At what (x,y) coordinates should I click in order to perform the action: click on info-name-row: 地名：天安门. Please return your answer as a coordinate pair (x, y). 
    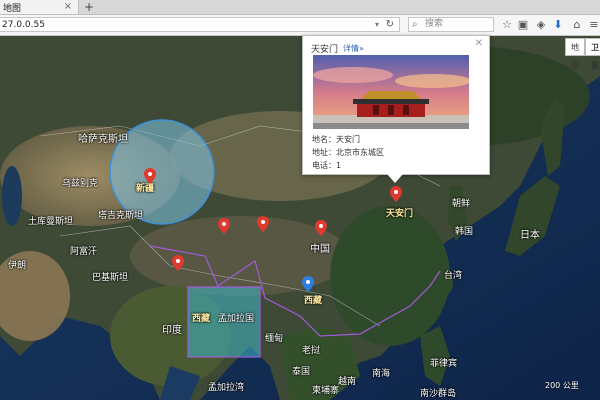
    Looking at the image, I should click on (336, 139).